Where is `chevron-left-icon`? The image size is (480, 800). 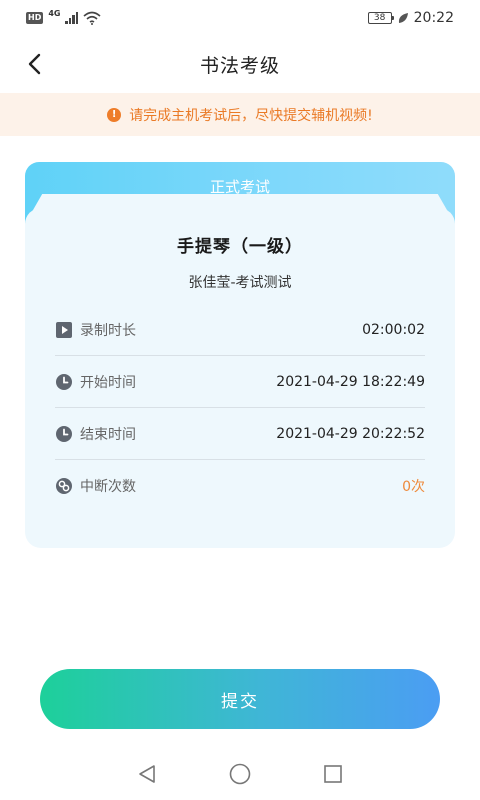
chevron-left-icon is located at coordinates (34, 64).